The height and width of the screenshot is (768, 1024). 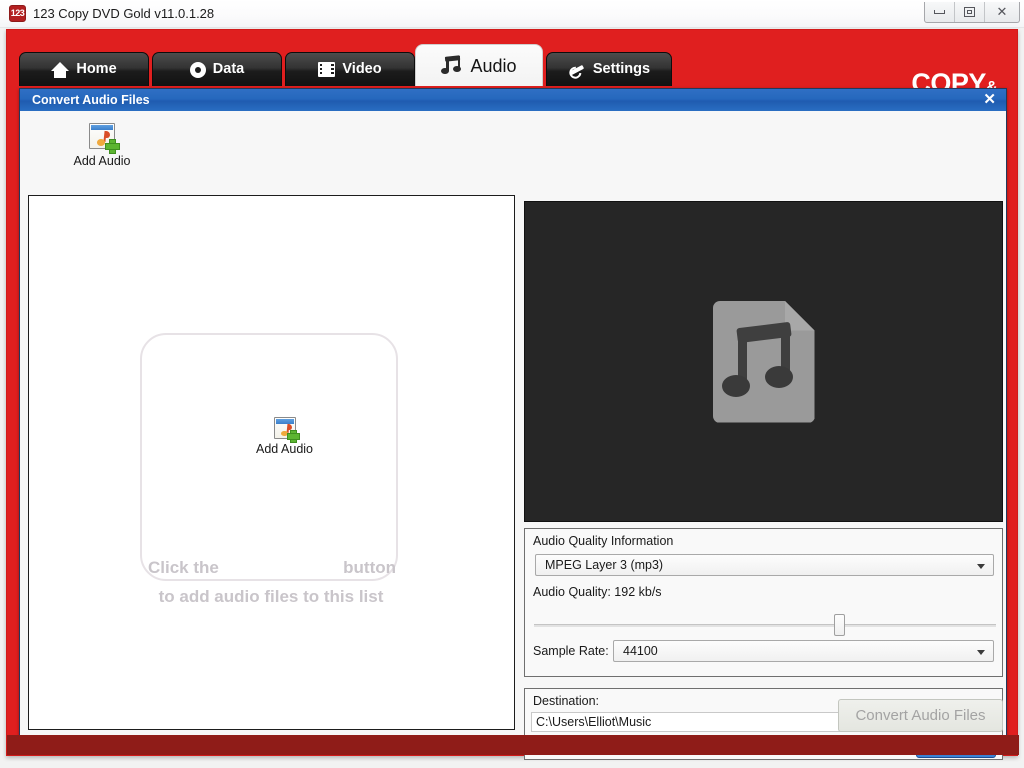 I want to click on music-file-icon, so click(x=763, y=361).